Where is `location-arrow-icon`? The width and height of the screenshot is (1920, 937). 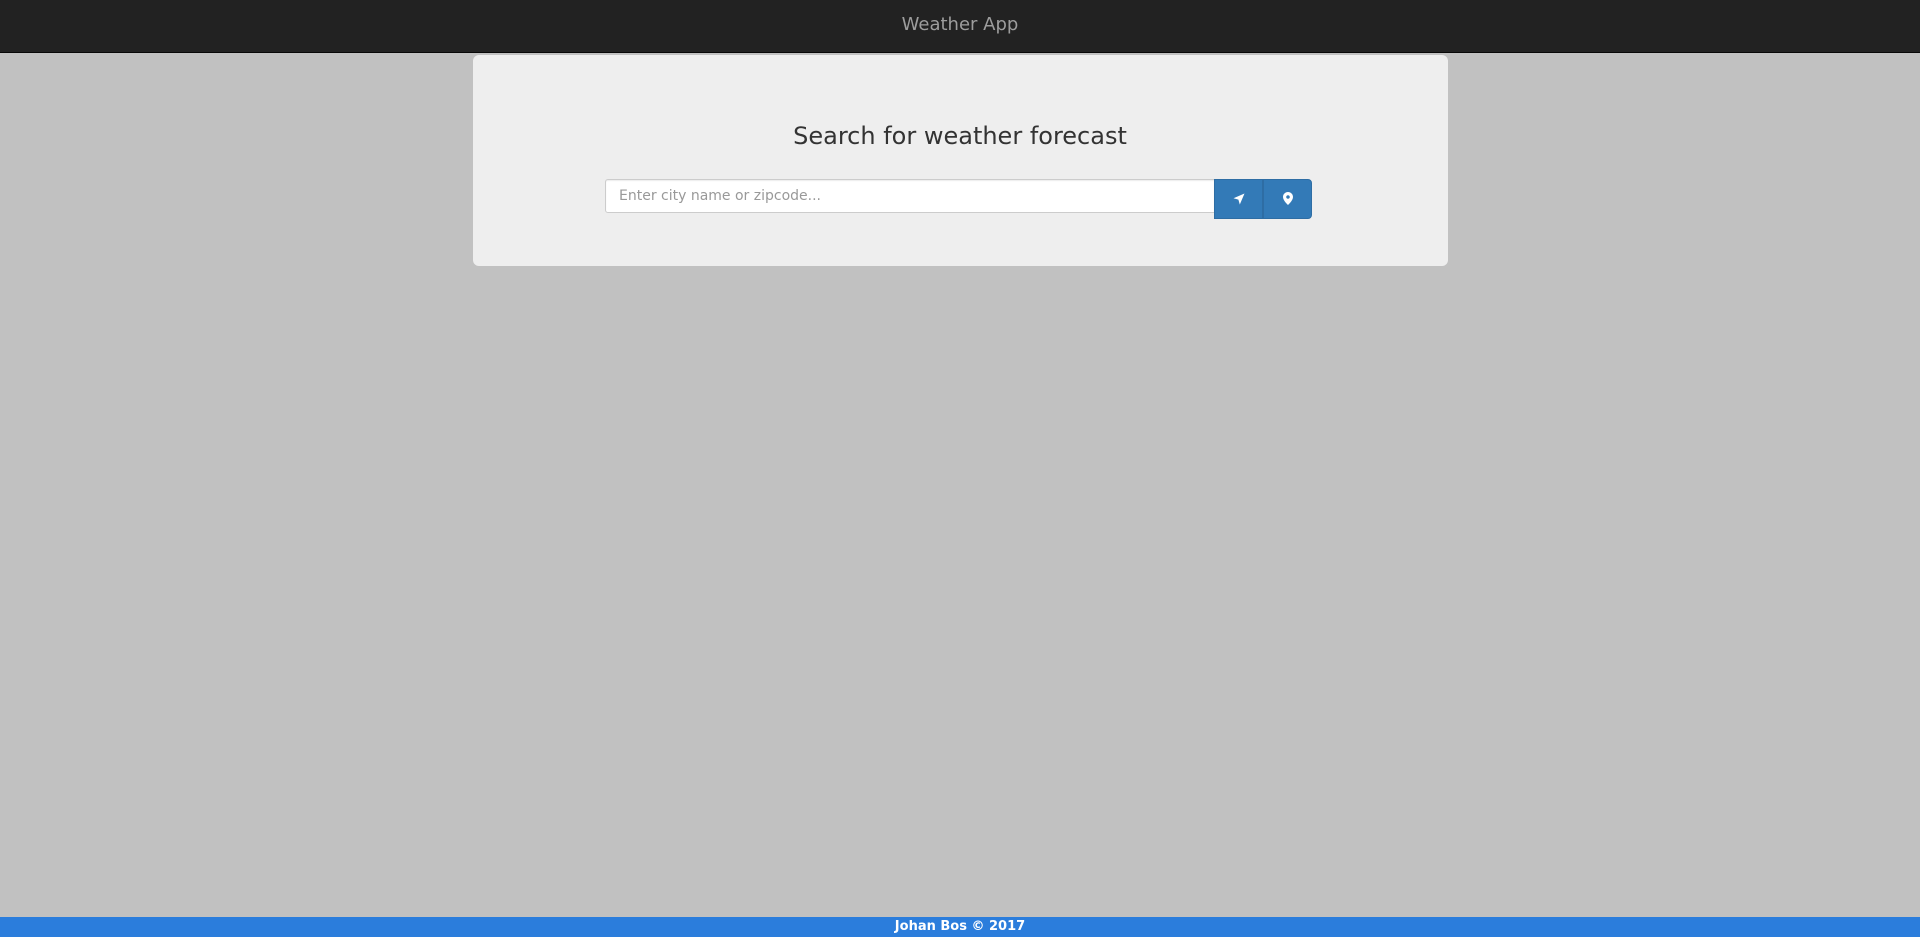
location-arrow-icon is located at coordinates (1239, 199).